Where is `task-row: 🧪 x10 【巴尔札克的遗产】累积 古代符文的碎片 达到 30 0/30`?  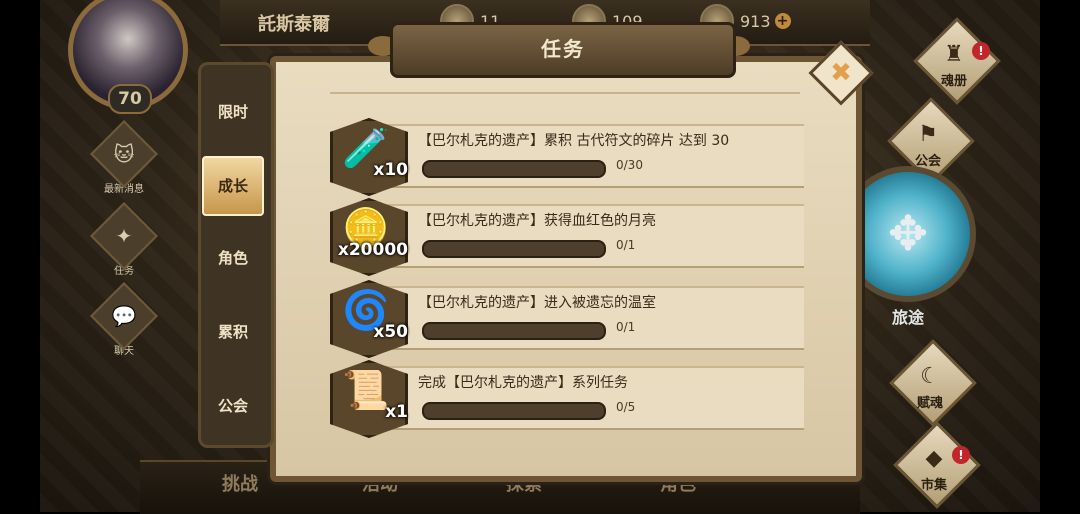 task-row: 🧪 x10 【巴尔札克的遗产】累积 古代符文的碎片 达到 30 0/30 is located at coordinates (567, 157).